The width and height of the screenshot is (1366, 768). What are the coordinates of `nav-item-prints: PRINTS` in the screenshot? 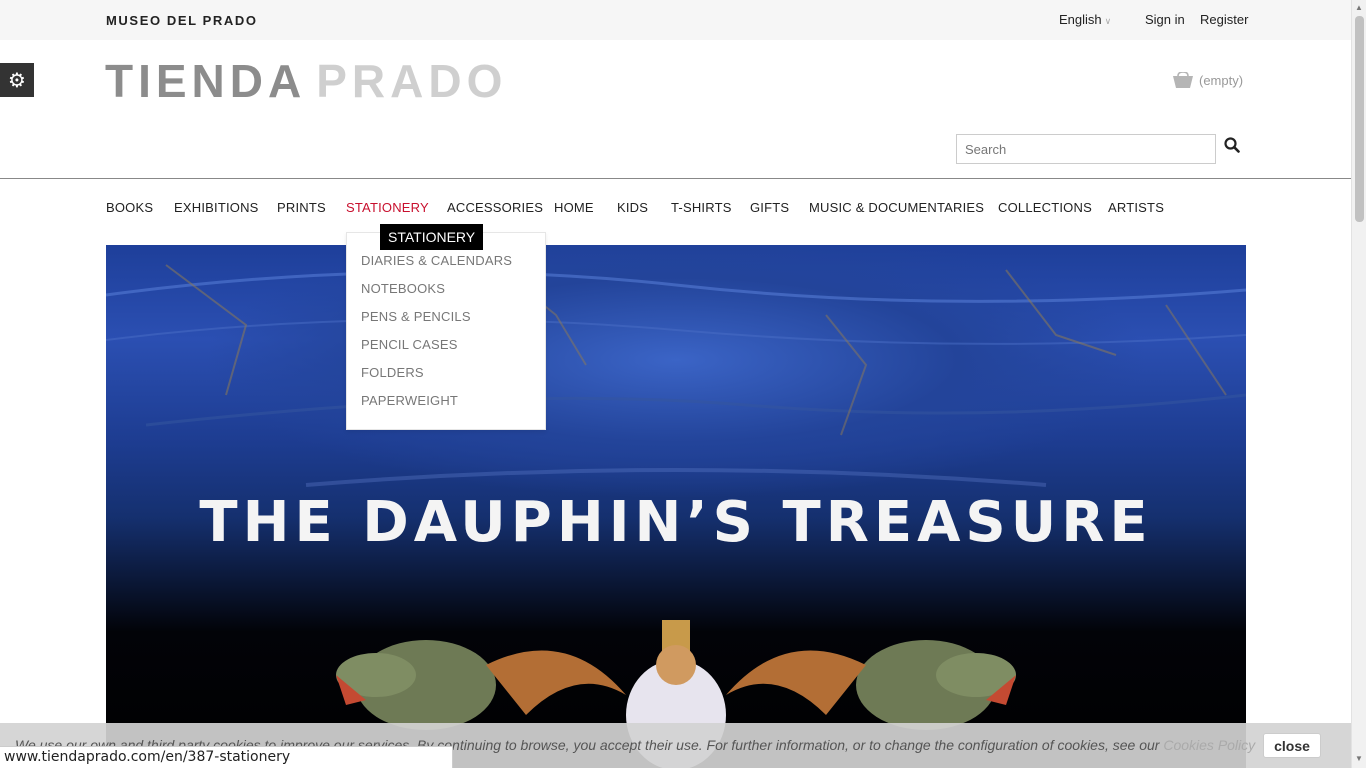 It's located at (301, 207).